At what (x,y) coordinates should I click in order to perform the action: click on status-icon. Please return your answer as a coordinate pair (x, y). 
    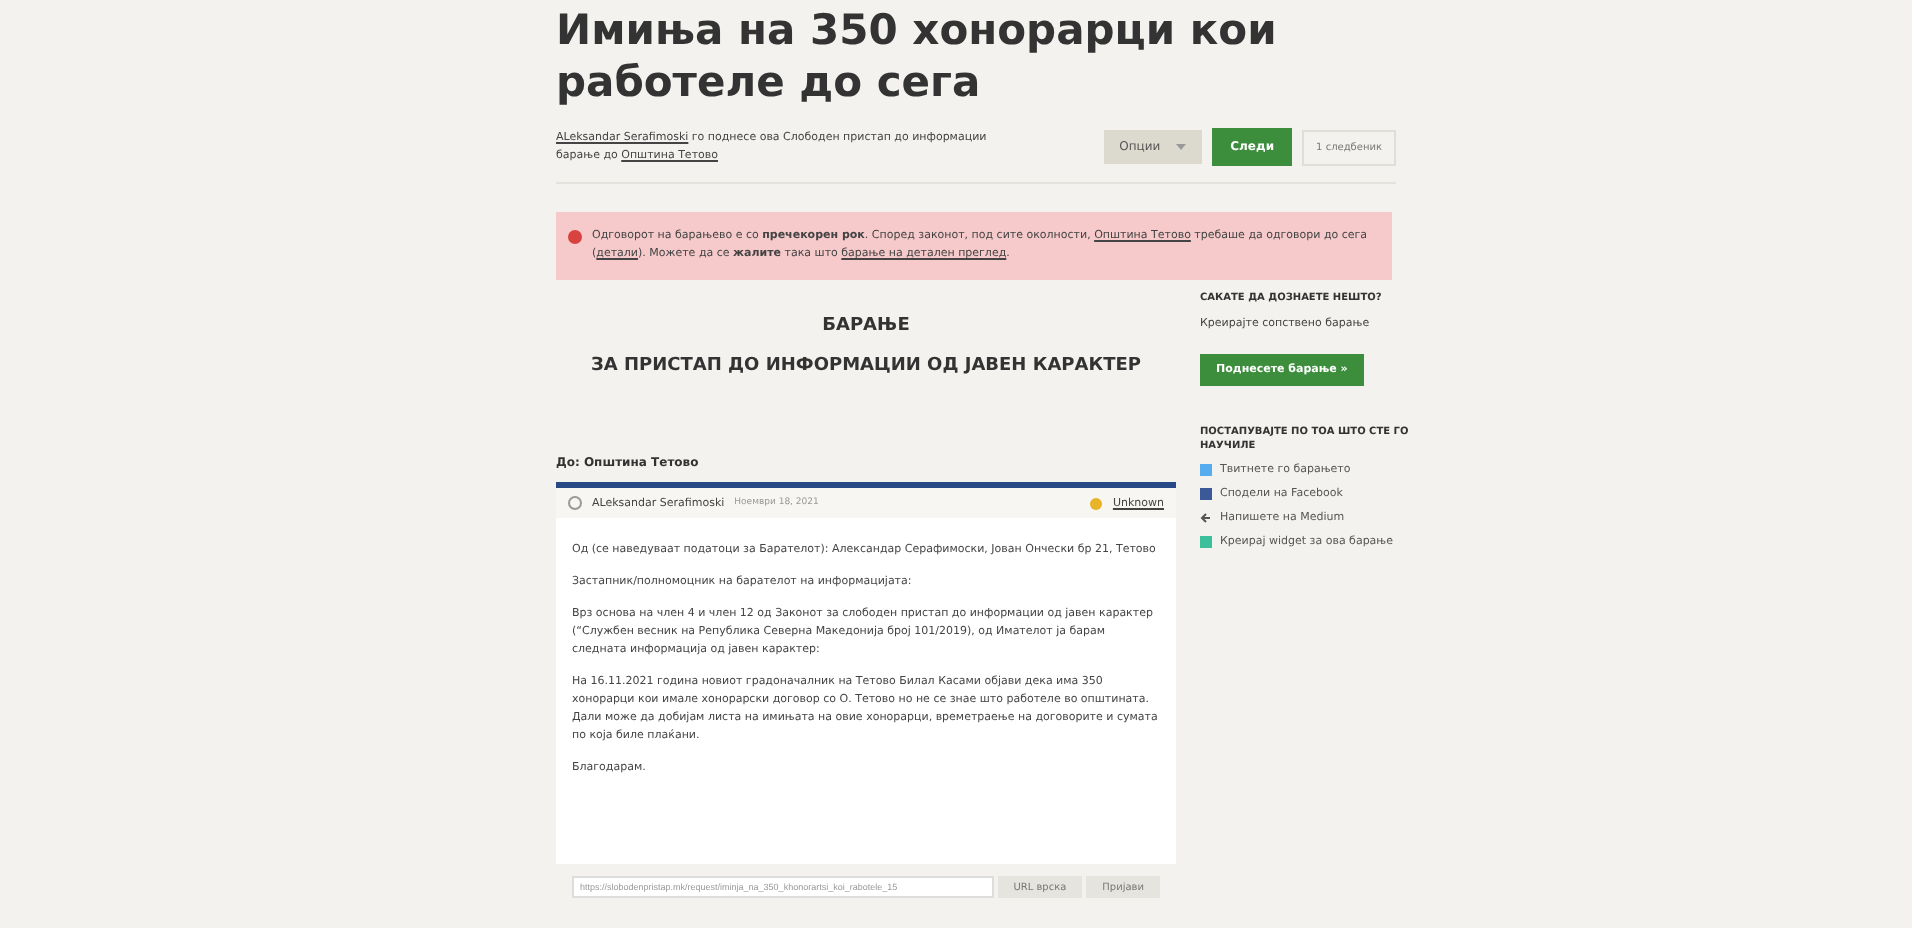
    Looking at the image, I should click on (1096, 503).